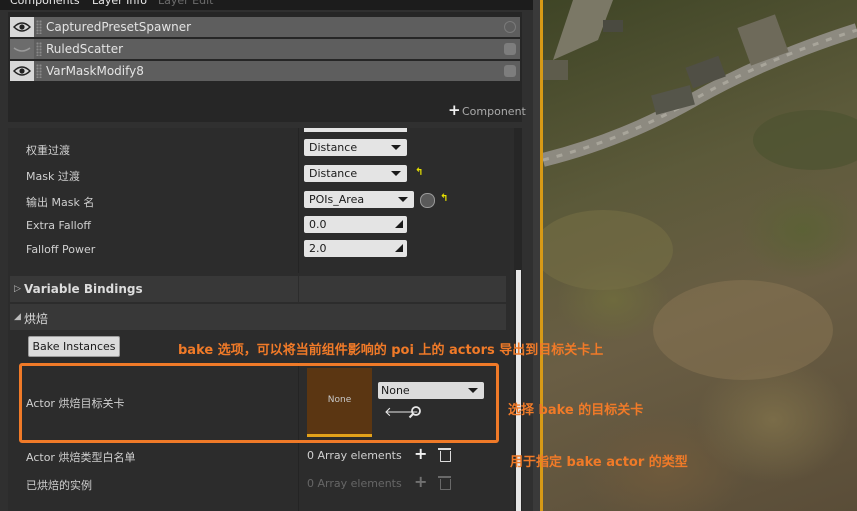 The height and width of the screenshot is (511, 857). I want to click on bake-type-whitelist-label: Actor 烘焙类型白名单, so click(81, 457).